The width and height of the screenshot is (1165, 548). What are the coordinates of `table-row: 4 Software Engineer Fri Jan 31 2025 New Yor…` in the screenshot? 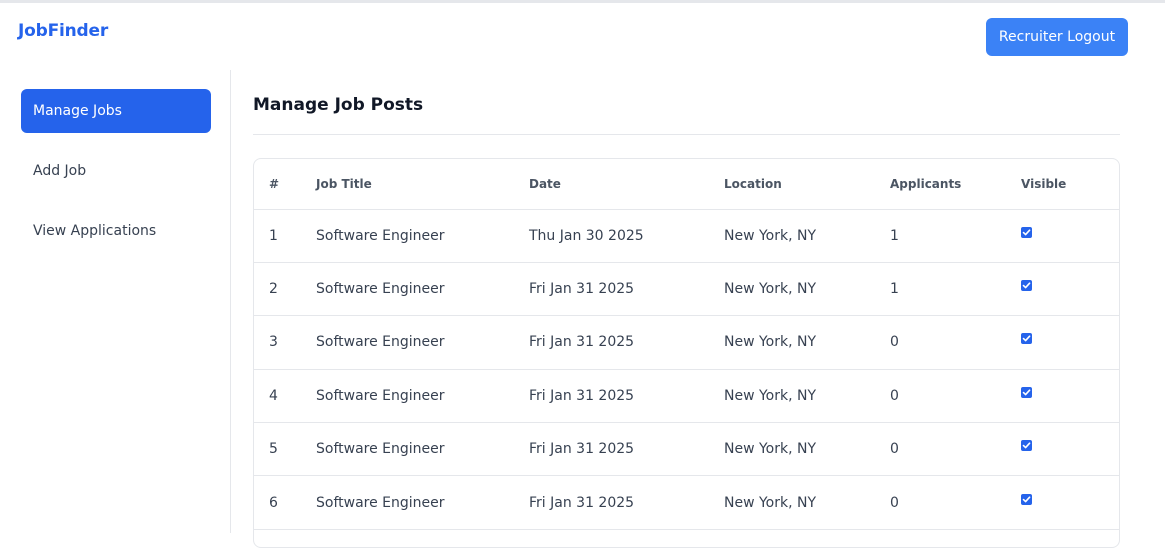 It's located at (686, 396).